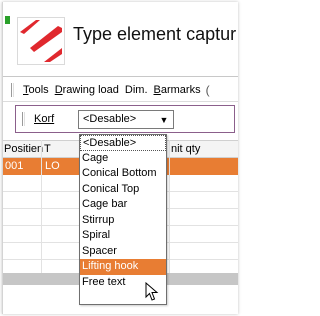  I want to click on dropdown-option: Conical Top, so click(123, 190).